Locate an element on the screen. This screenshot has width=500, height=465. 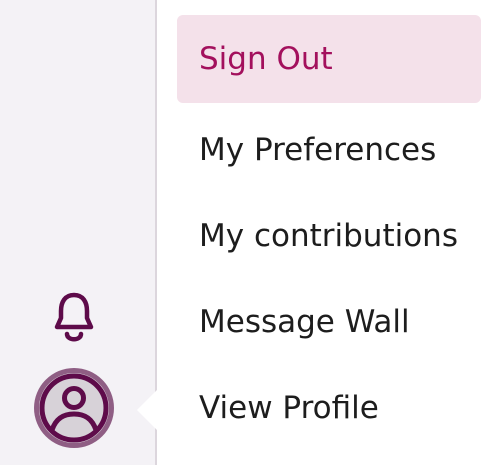
menu-item-sign-out: Sign Out is located at coordinates (329, 59).